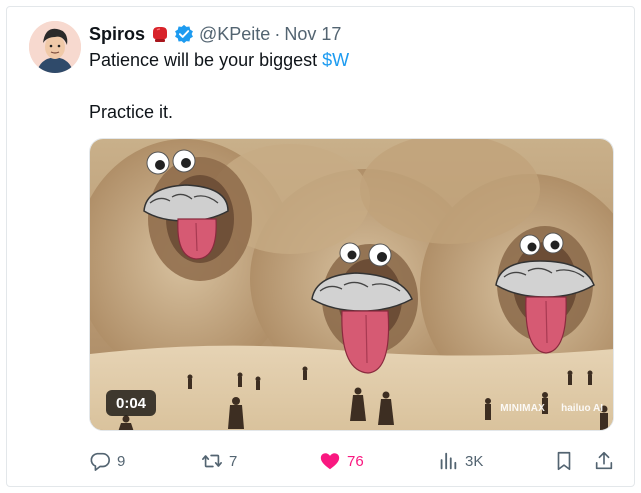 This screenshot has height=493, width=641. I want to click on like-count: 76, so click(355, 461).